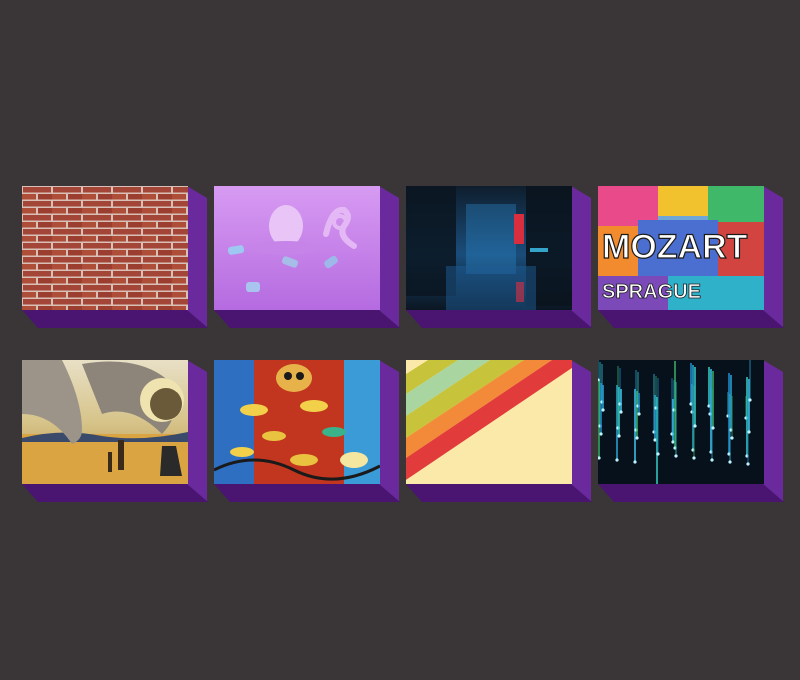 The width and height of the screenshot is (800, 680). Describe the element at coordinates (489, 248) in the screenshot. I see `rainy-city-street-image` at that location.